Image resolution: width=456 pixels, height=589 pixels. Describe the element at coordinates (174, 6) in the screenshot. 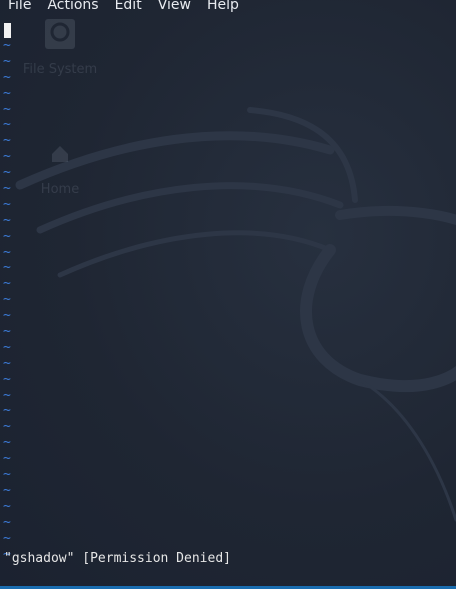

I see `menu-view: View` at that location.